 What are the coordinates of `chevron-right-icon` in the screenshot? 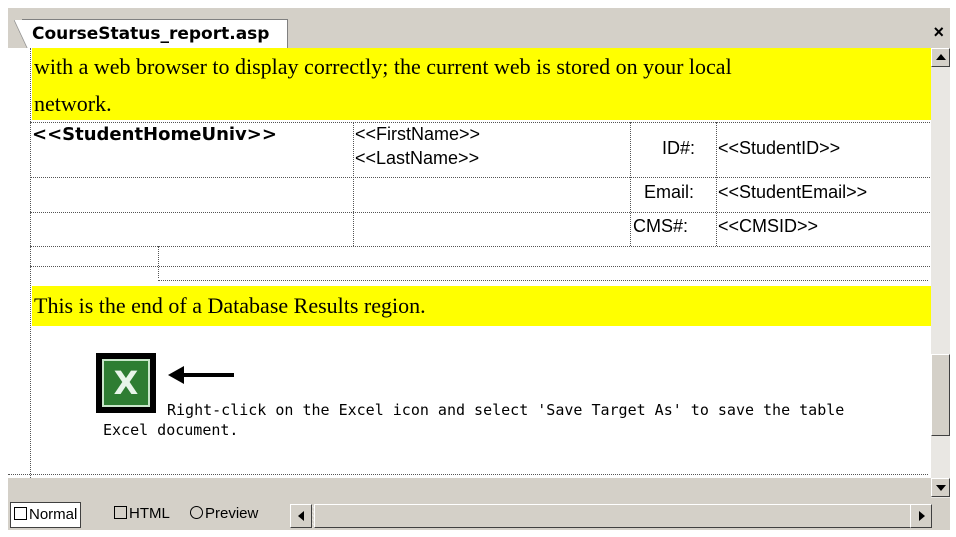 It's located at (922, 516).